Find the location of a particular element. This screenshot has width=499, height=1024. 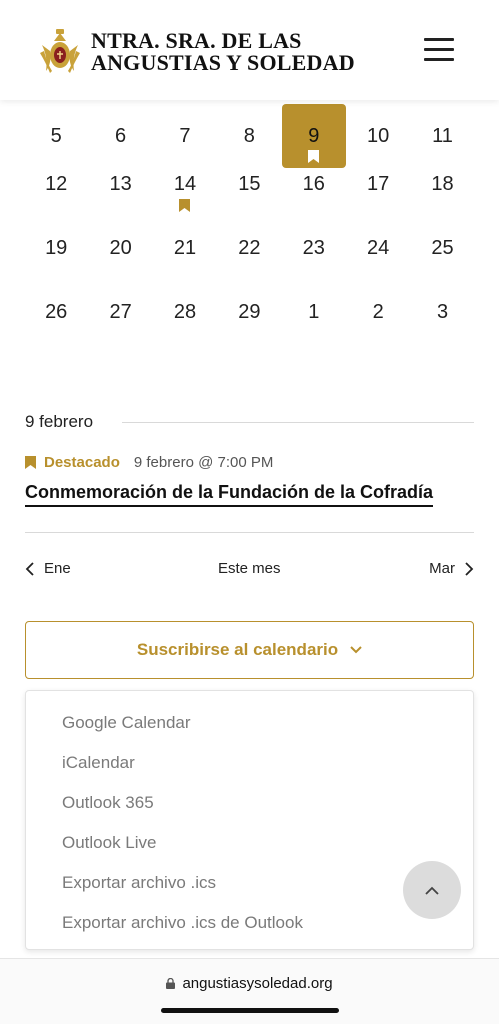

day-number: 1 is located at coordinates (314, 312).